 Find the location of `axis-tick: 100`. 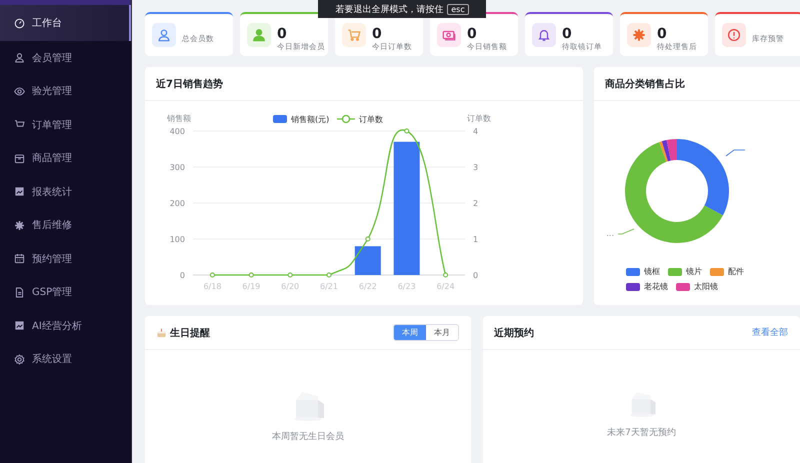

axis-tick: 100 is located at coordinates (177, 239).